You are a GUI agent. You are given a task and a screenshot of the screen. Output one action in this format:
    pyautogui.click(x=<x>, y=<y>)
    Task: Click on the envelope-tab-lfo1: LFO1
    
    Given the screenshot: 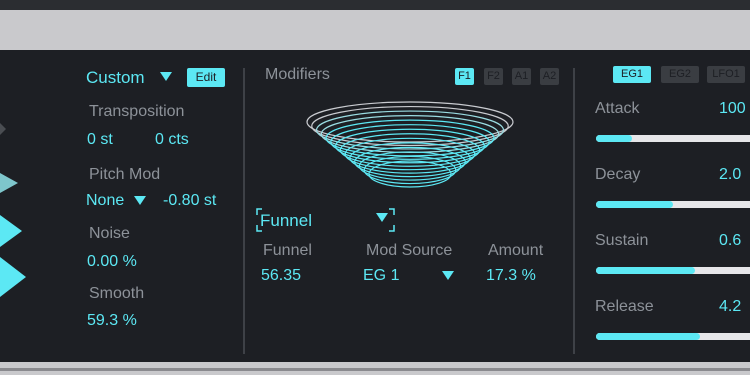 What is the action you would take?
    pyautogui.click(x=726, y=74)
    